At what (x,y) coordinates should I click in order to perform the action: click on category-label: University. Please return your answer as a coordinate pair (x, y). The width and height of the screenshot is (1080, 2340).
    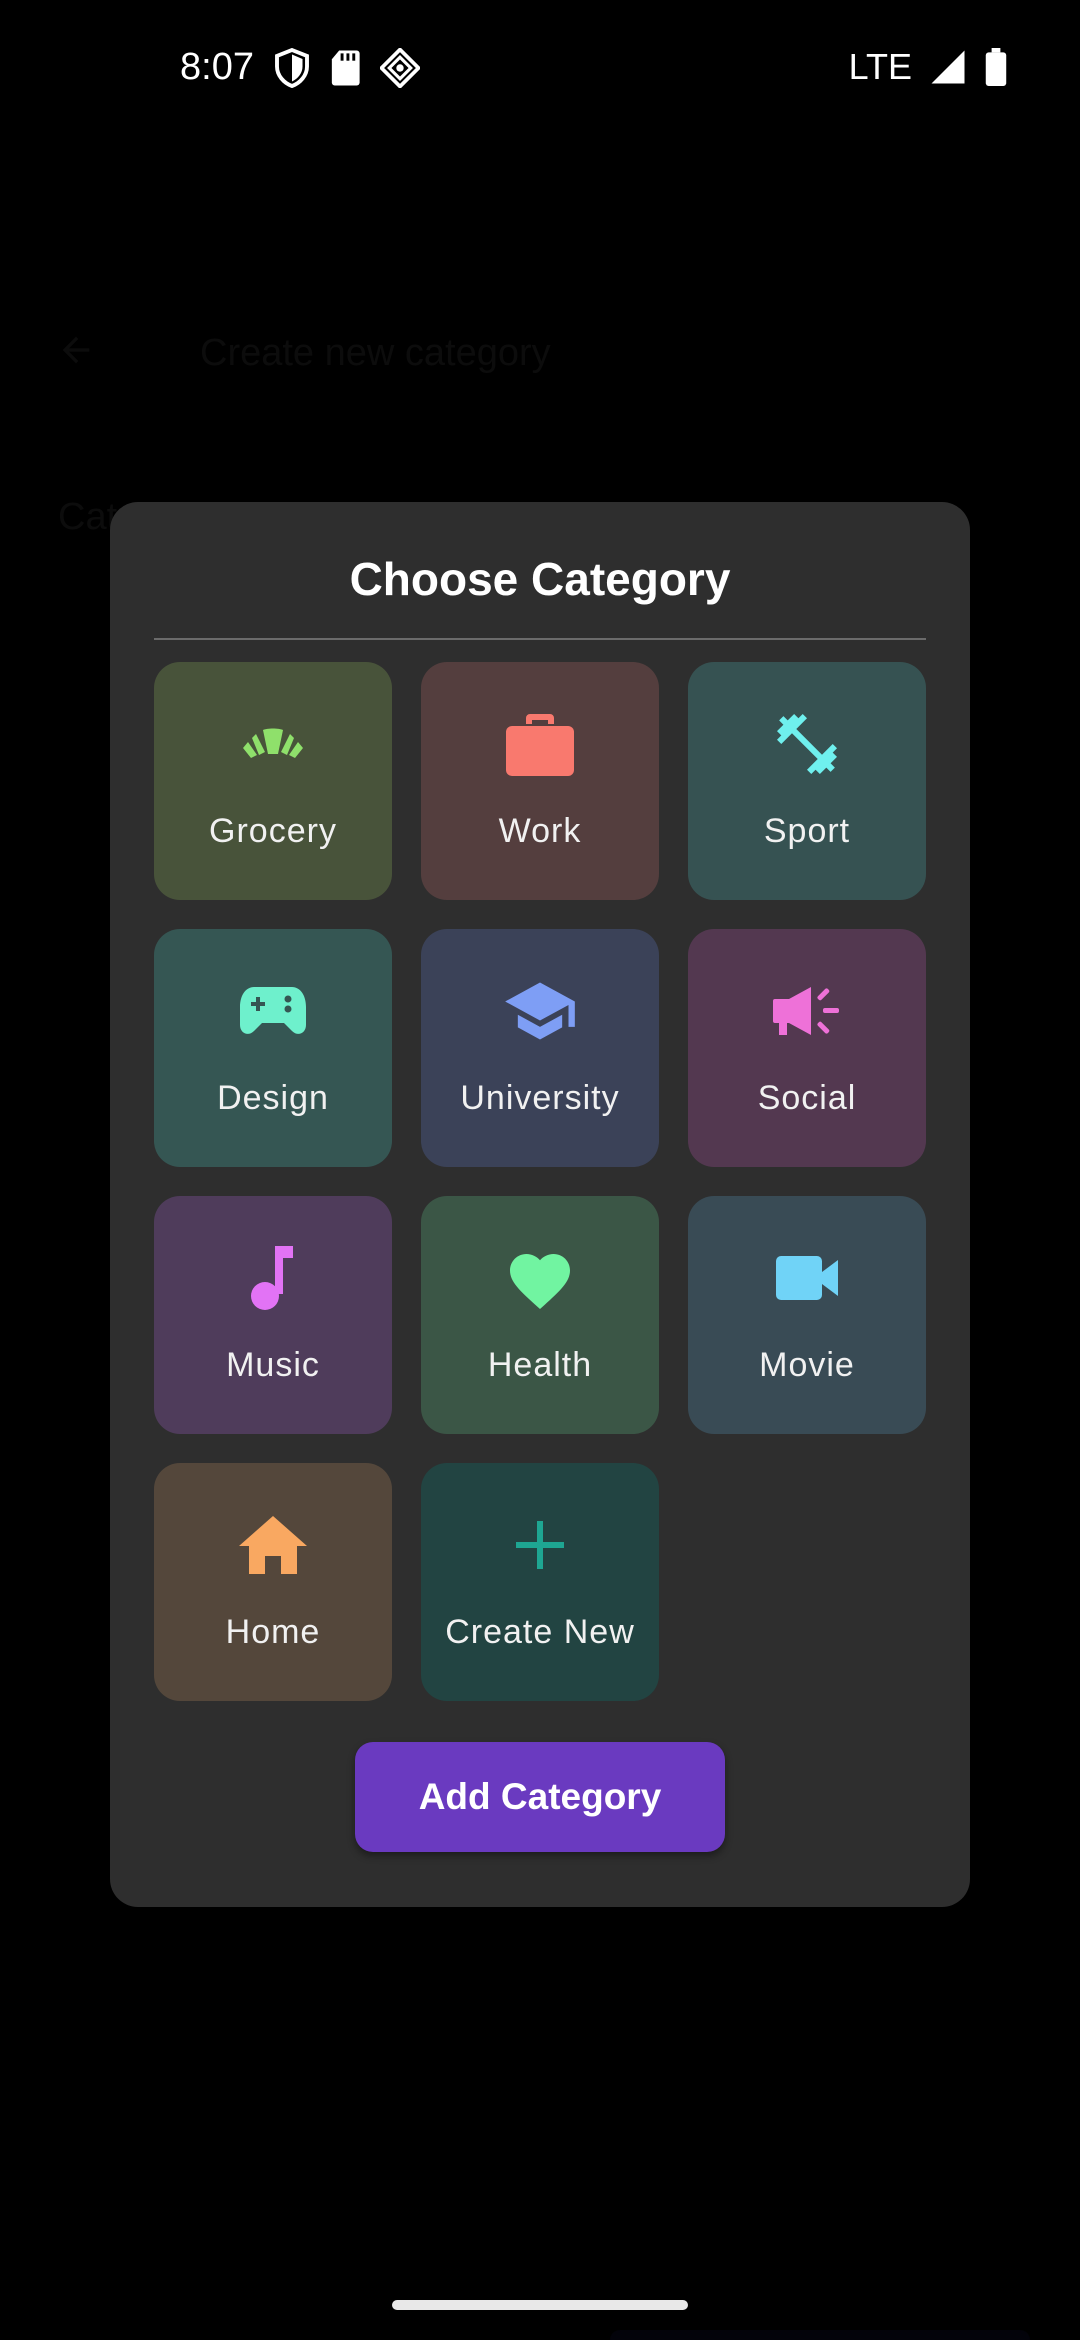
    Looking at the image, I should click on (540, 1098).